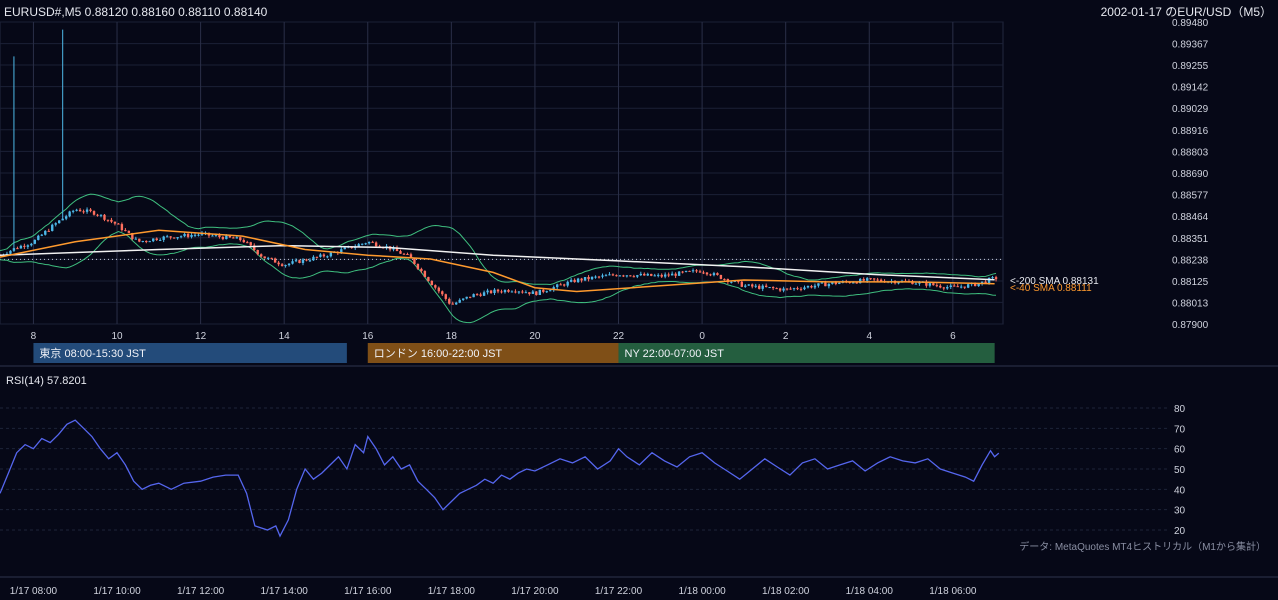  I want to click on moving-averages, so click(497, 261).